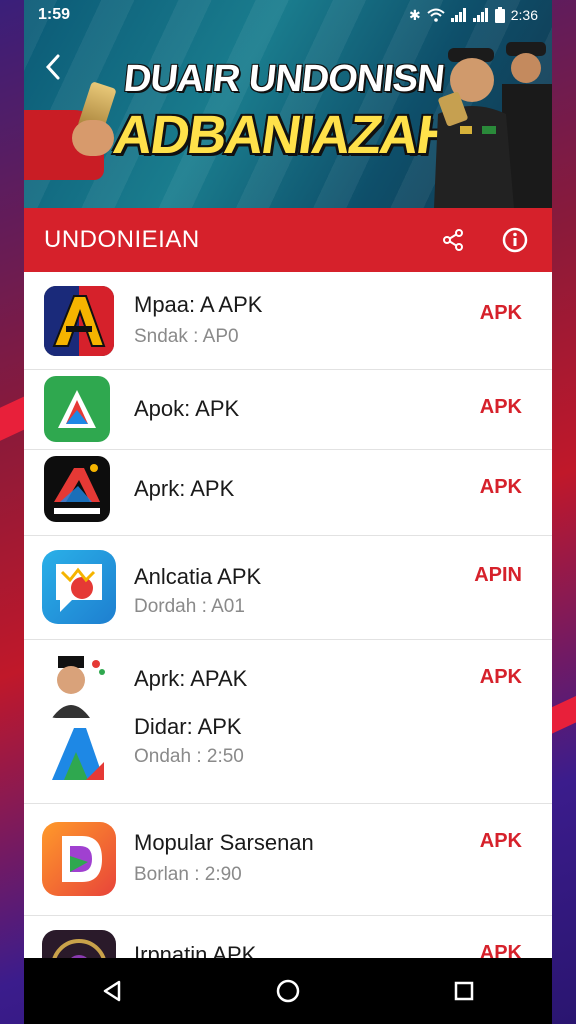  I want to click on app-name: Mopular Sarsenan, so click(224, 842).